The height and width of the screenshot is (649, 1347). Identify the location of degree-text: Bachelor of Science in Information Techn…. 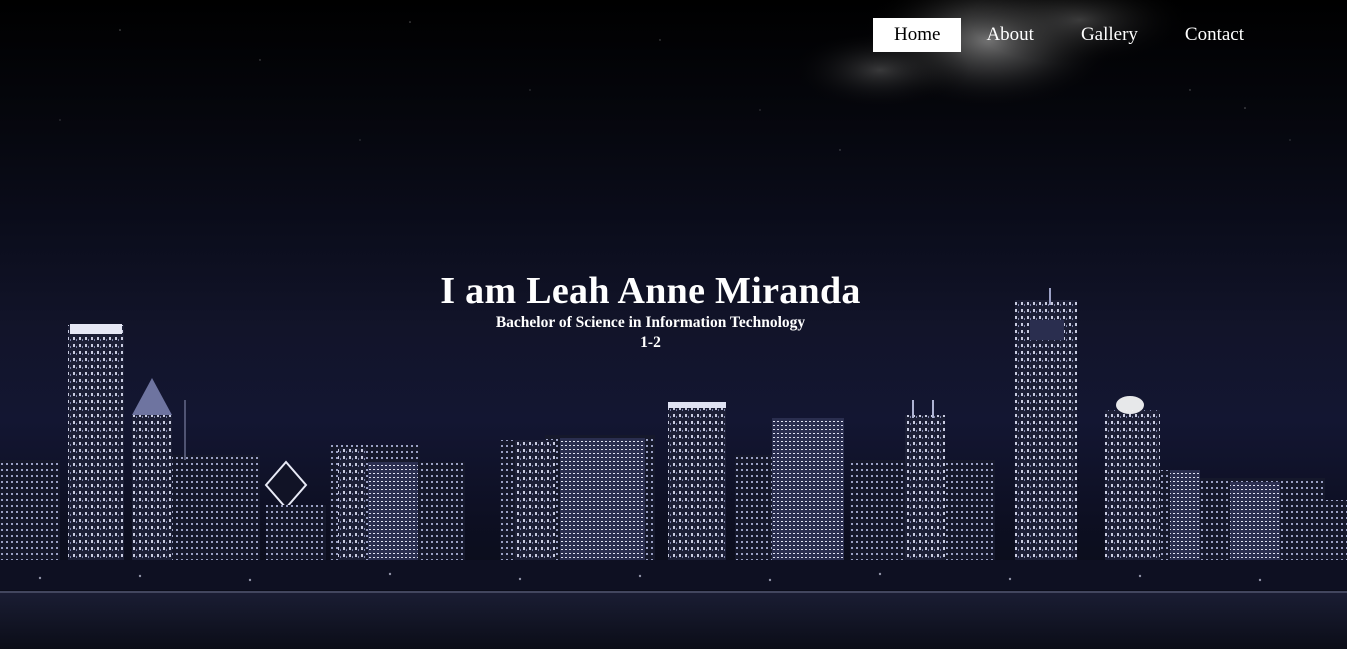
(650, 322).